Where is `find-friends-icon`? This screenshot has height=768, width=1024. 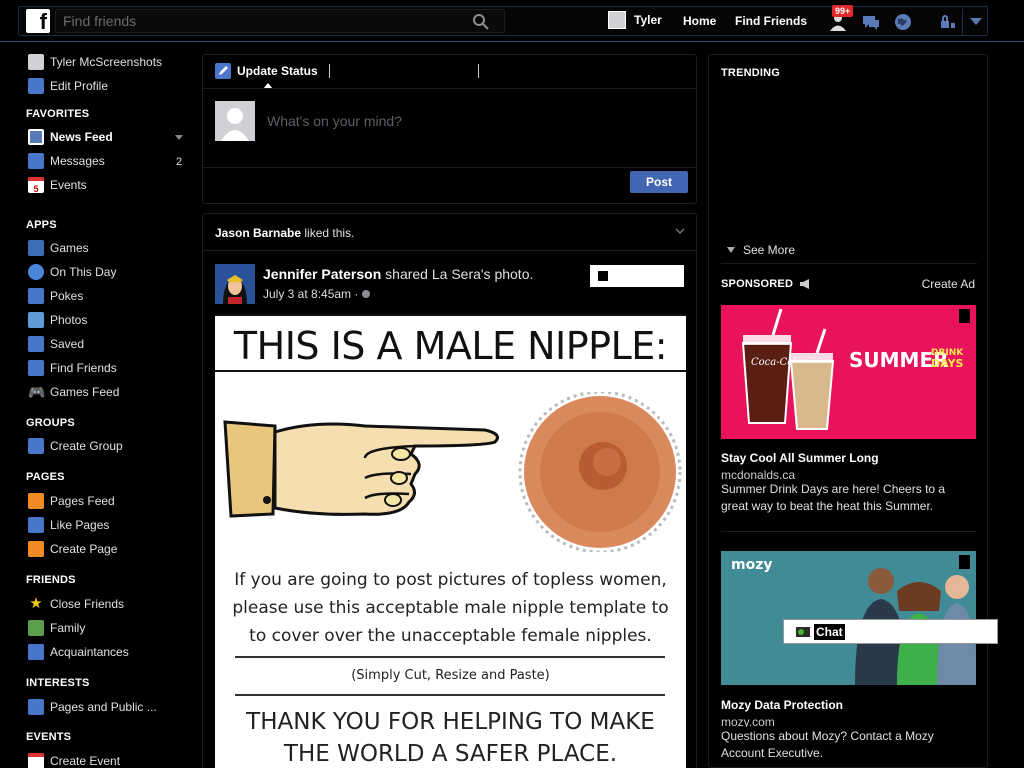
find-friends-icon is located at coordinates (36, 368).